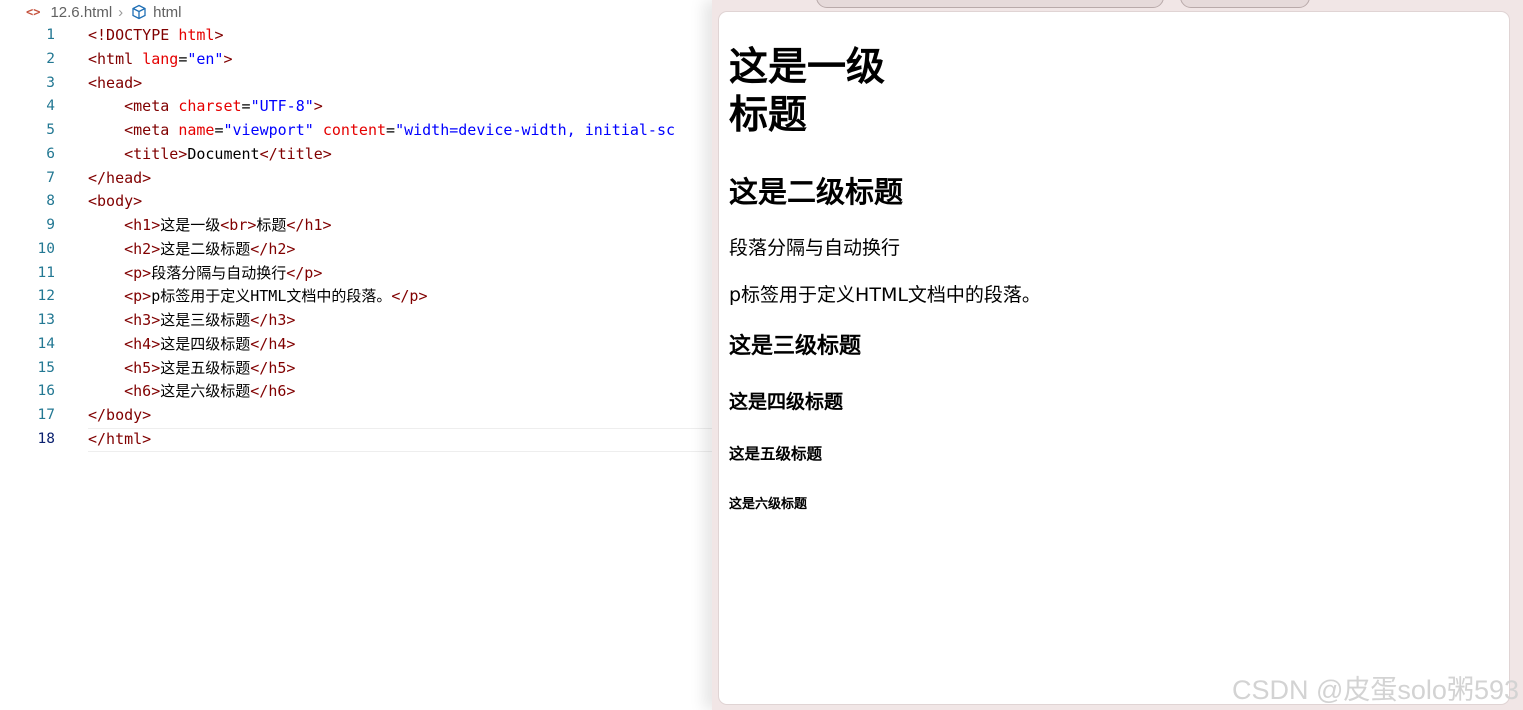 The height and width of the screenshot is (710, 1523). Describe the element at coordinates (142, 343) in the screenshot. I see `code-token: <h4>` at that location.